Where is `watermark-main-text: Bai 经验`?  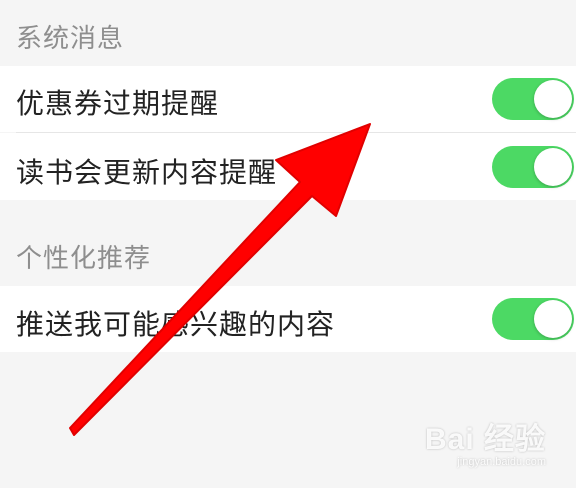
watermark-main-text: Bai 经验 is located at coordinates (485, 439).